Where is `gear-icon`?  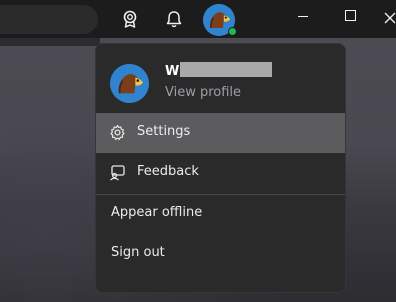
gear-icon is located at coordinates (117, 132).